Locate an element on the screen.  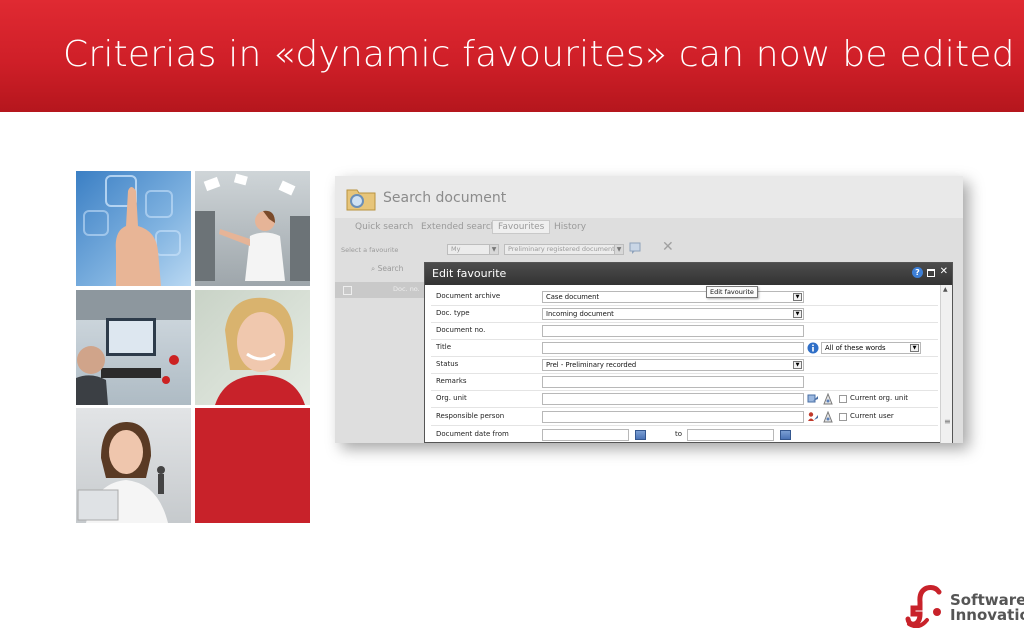
field-label: Responsible person is located at coordinates (470, 416).